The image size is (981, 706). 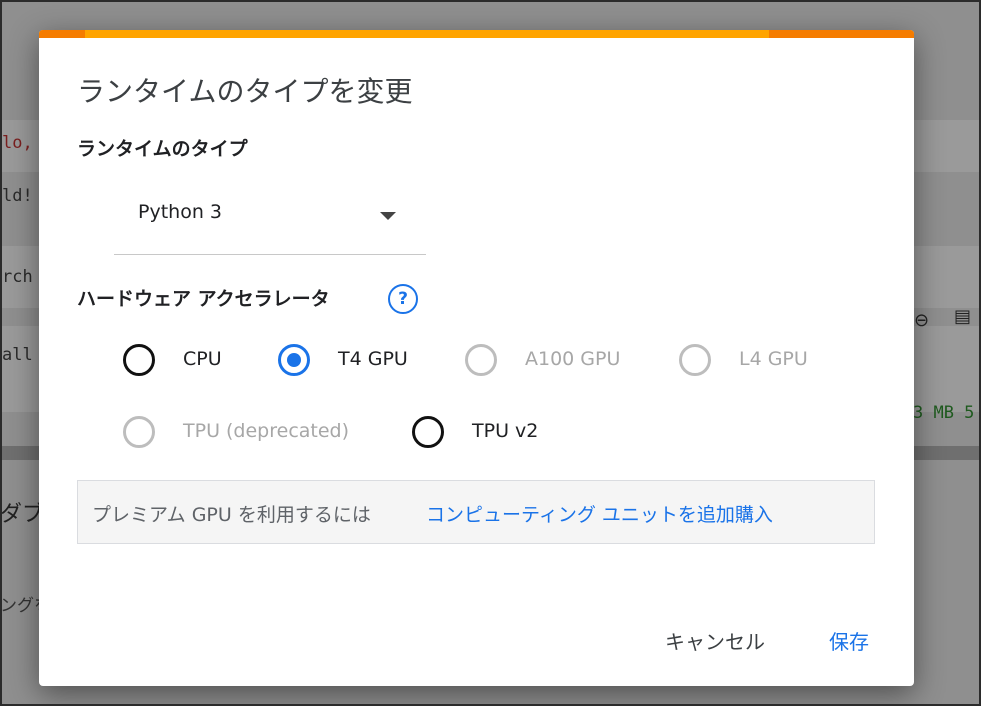 What do you see at coordinates (202, 359) in the screenshot?
I see `radio-label: CPU` at bounding box center [202, 359].